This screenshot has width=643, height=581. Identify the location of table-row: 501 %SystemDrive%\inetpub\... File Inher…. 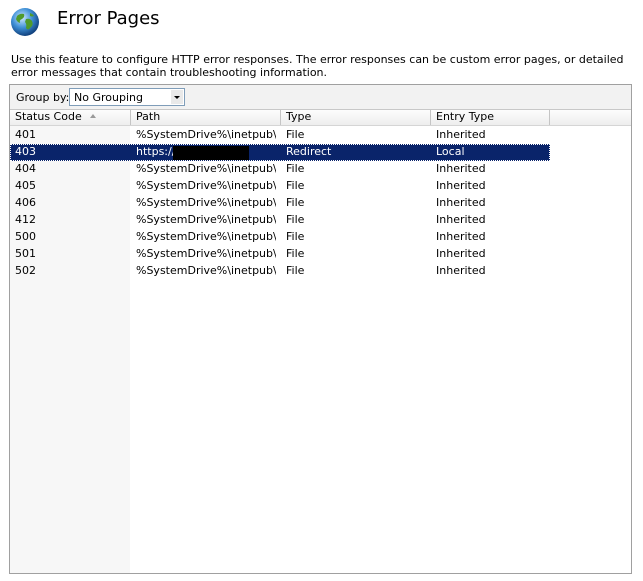
(280, 254).